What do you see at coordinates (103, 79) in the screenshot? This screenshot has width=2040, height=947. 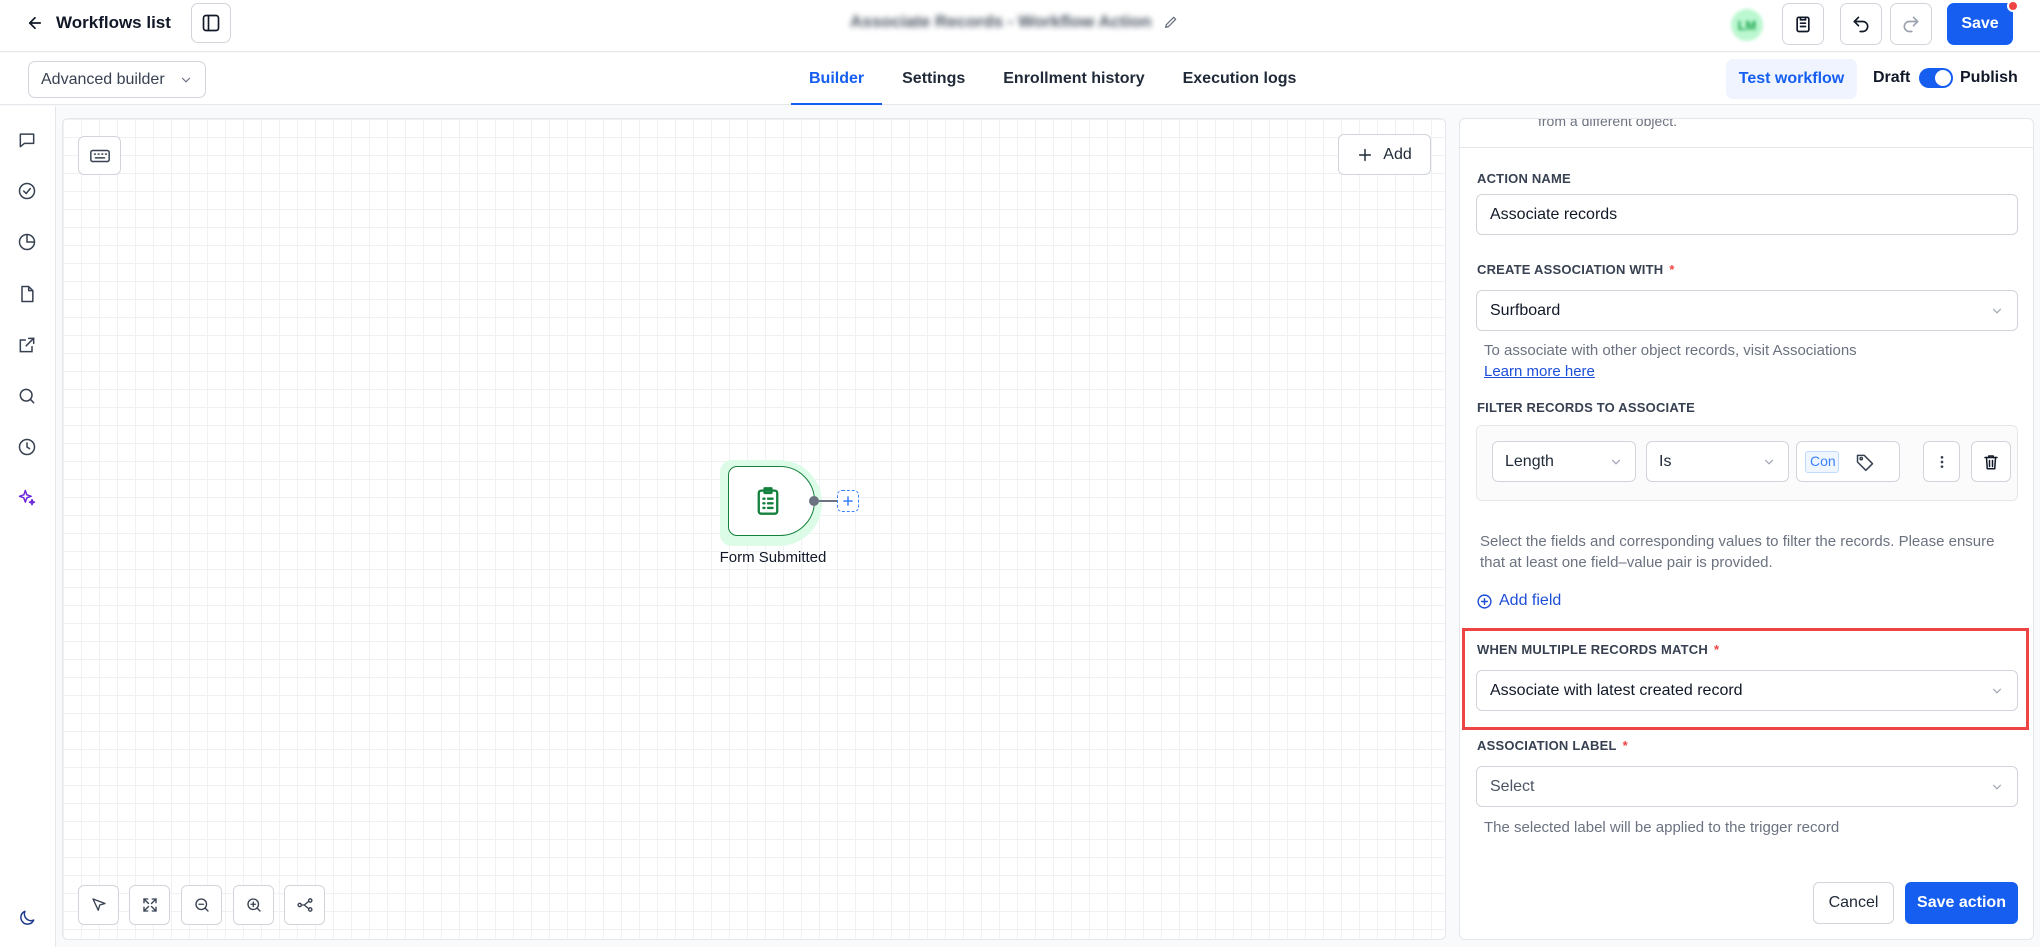 I see `builder-mode-value: Advanced builder` at bounding box center [103, 79].